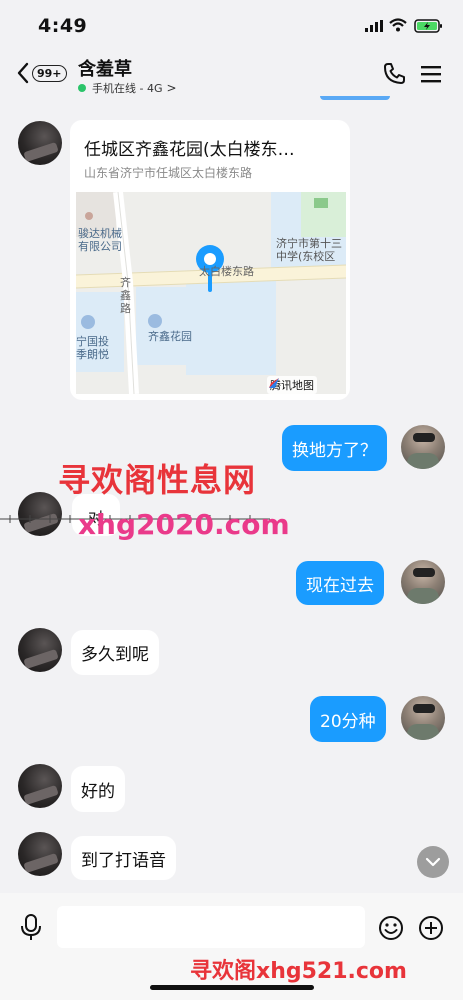 The height and width of the screenshot is (1000, 463). What do you see at coordinates (355, 98) in the screenshot?
I see `previous-message-edge` at bounding box center [355, 98].